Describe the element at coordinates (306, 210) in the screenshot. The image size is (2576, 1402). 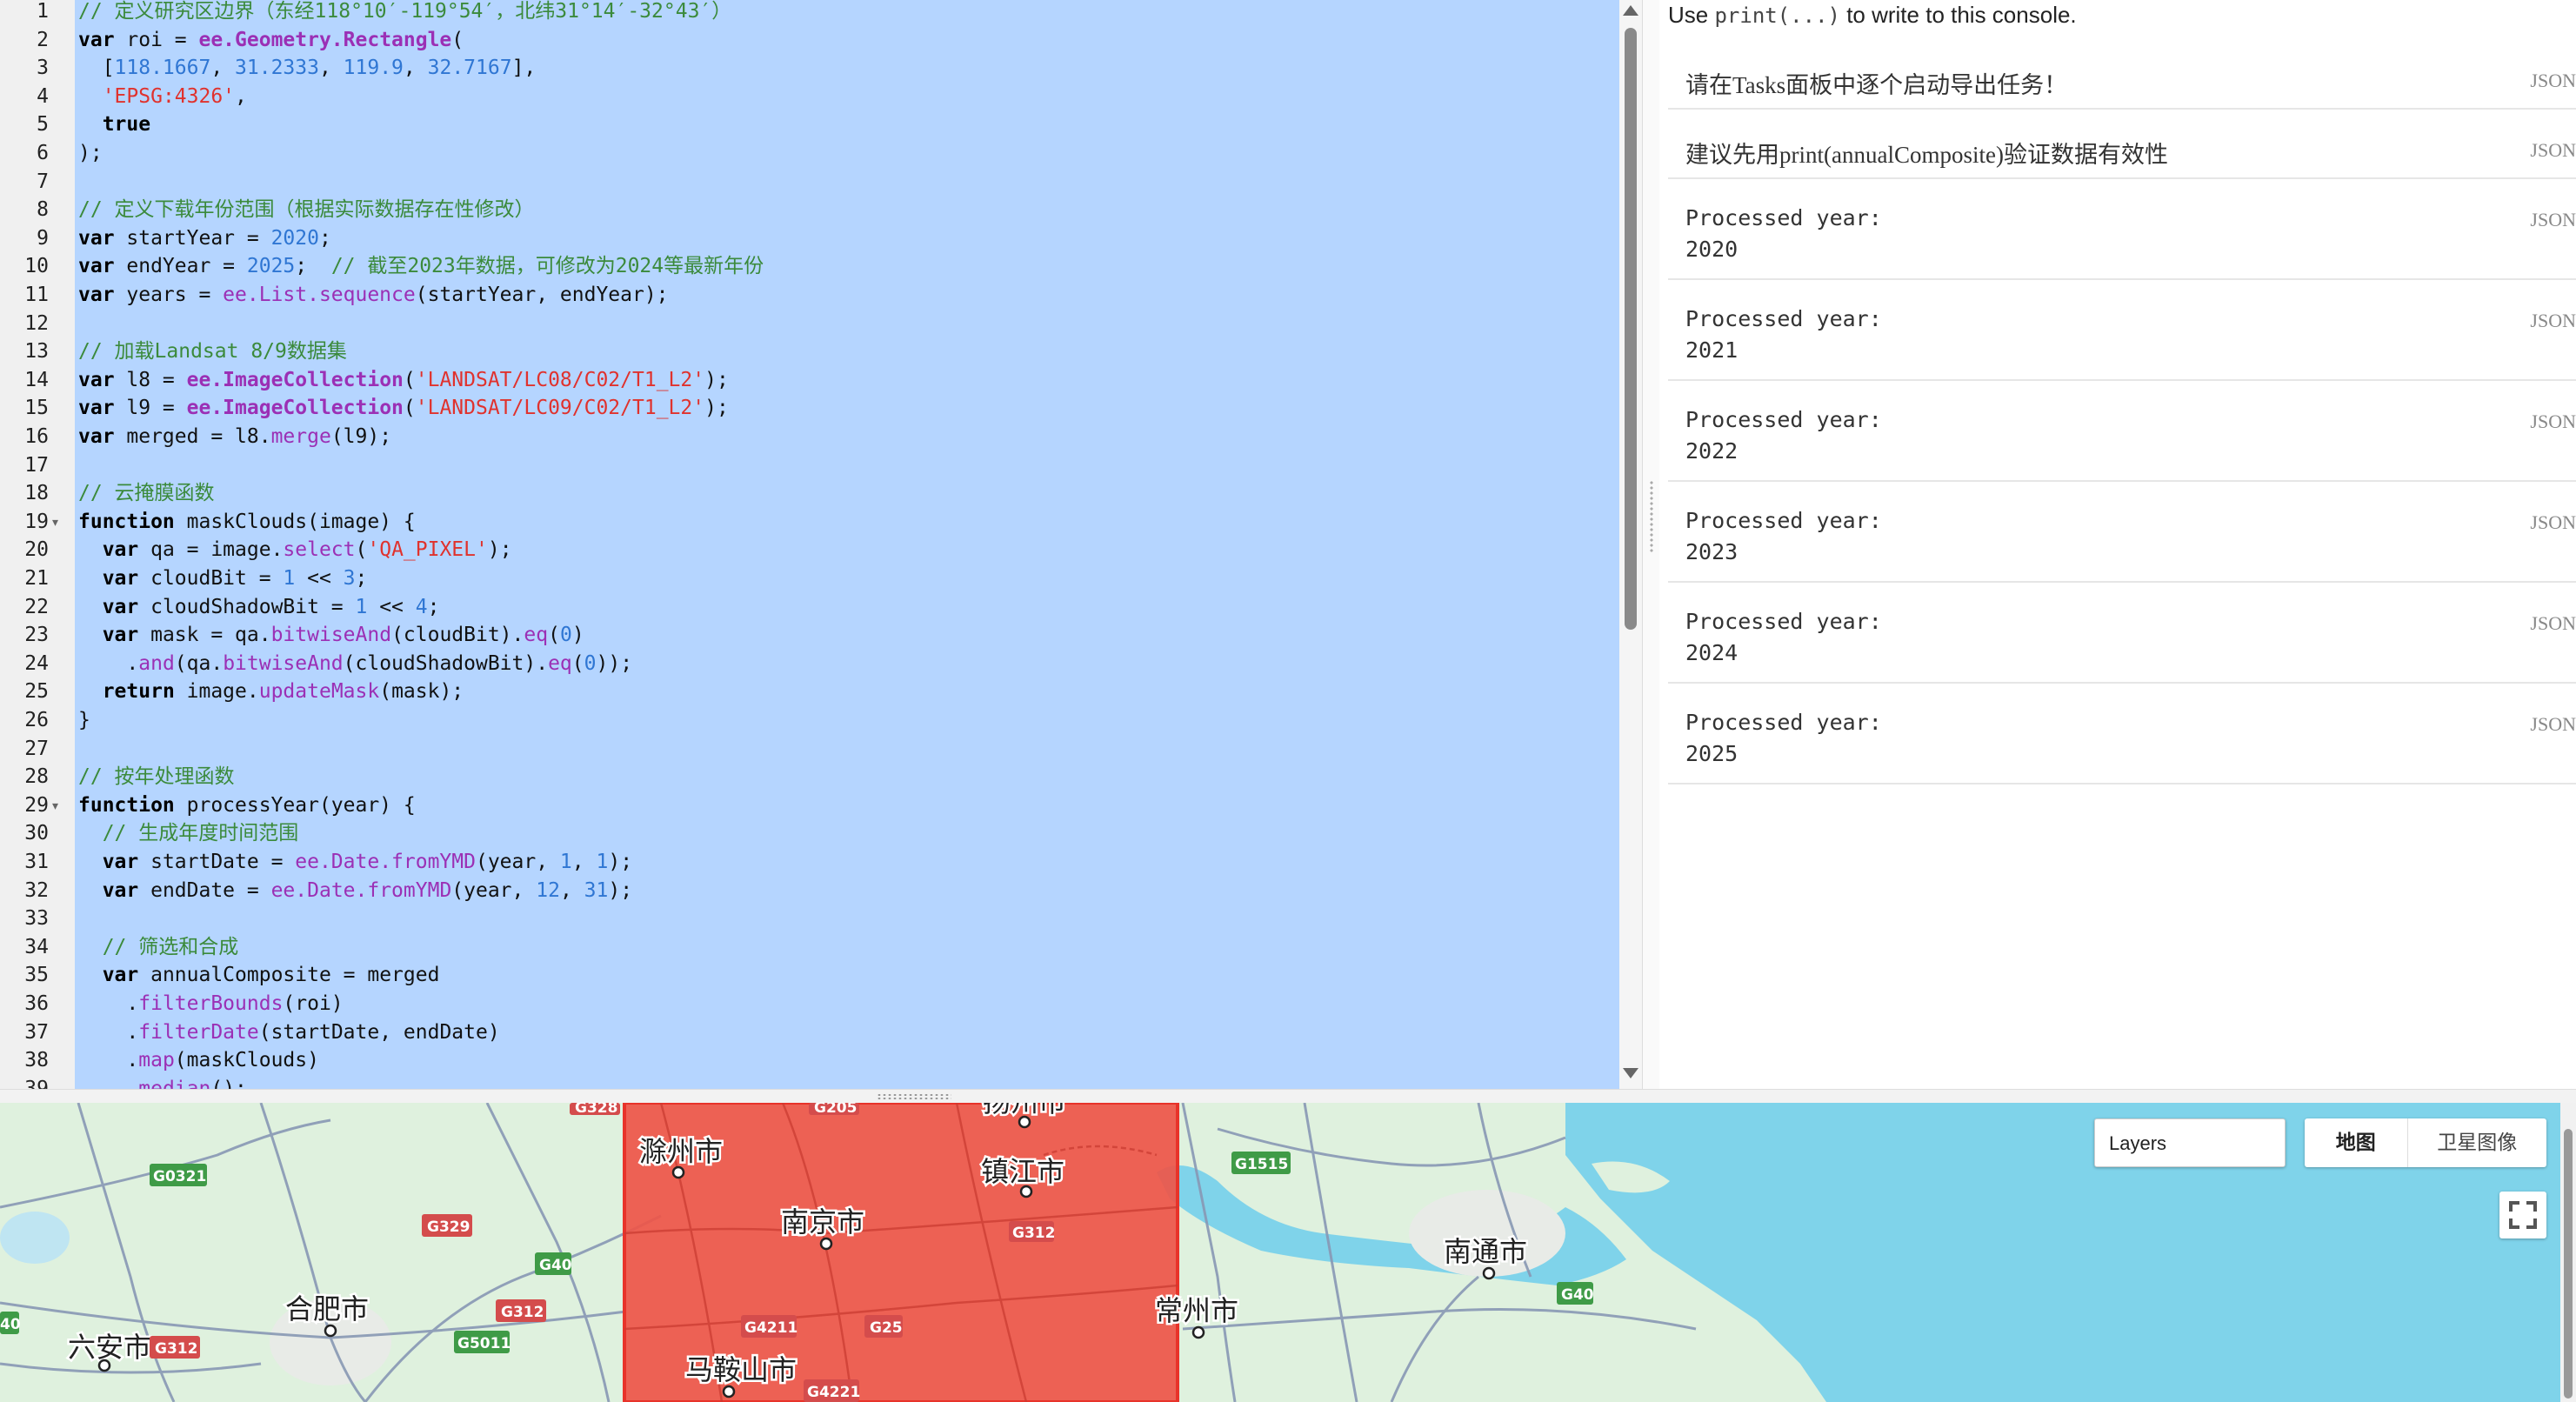
I see `code-line: // 定义下载年份范围（根据实际数据存在性修改）` at that location.